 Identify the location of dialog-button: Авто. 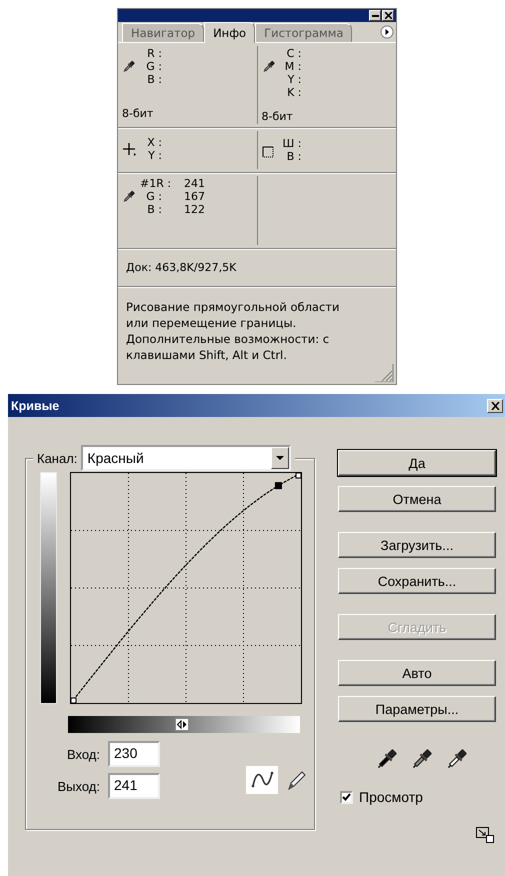
(417, 673).